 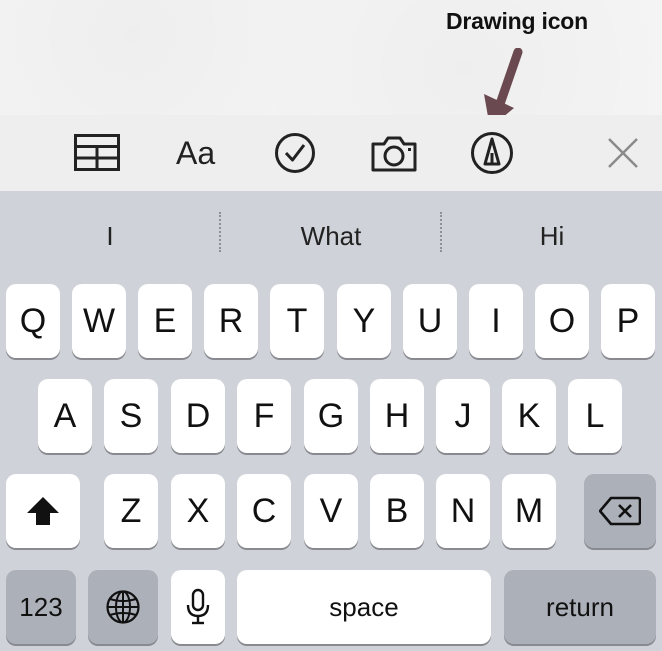 I want to click on table-icon, so click(x=97, y=153).